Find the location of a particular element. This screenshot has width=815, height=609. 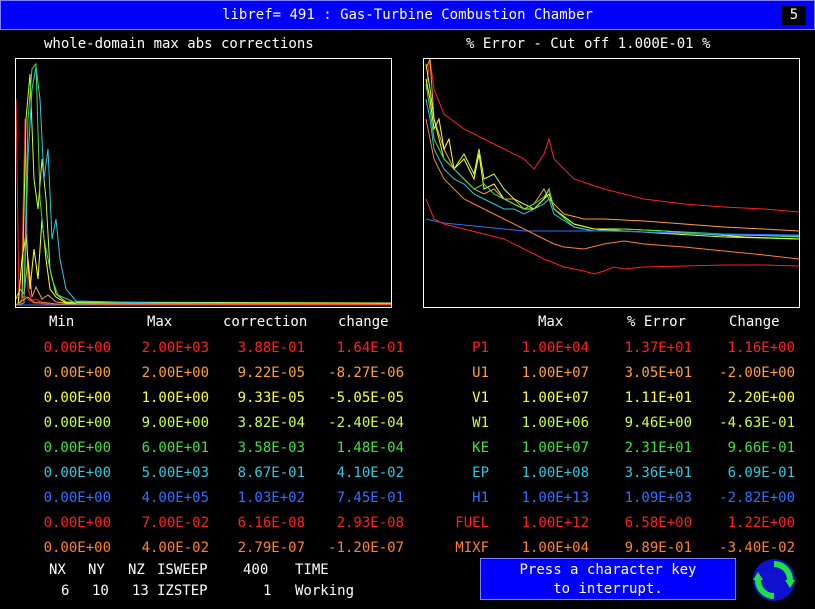

right-max-cell: 1.00E+13 is located at coordinates (555, 498).